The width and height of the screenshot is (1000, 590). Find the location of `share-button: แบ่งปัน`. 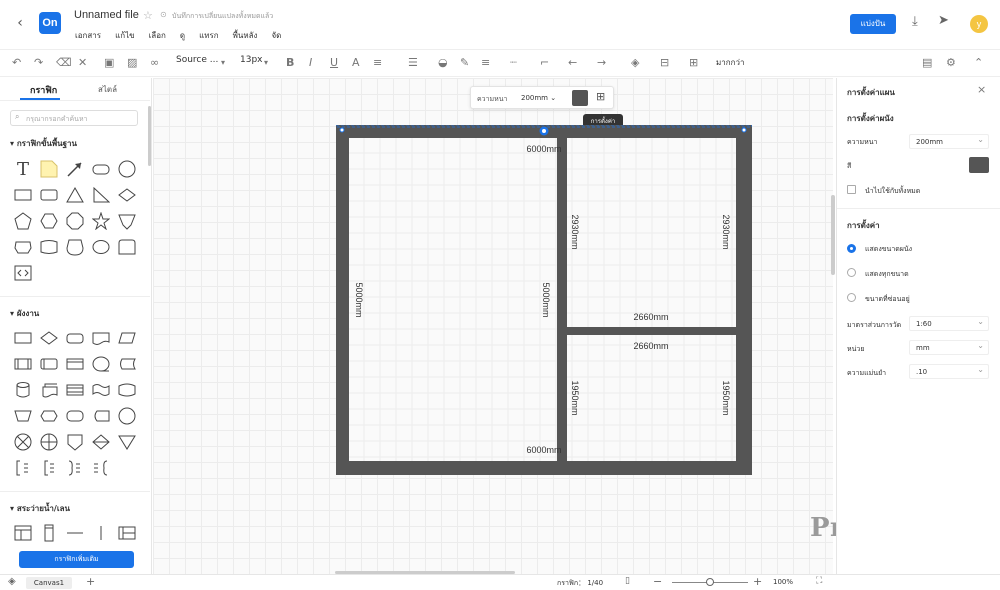

share-button: แบ่งปัน is located at coordinates (873, 24).